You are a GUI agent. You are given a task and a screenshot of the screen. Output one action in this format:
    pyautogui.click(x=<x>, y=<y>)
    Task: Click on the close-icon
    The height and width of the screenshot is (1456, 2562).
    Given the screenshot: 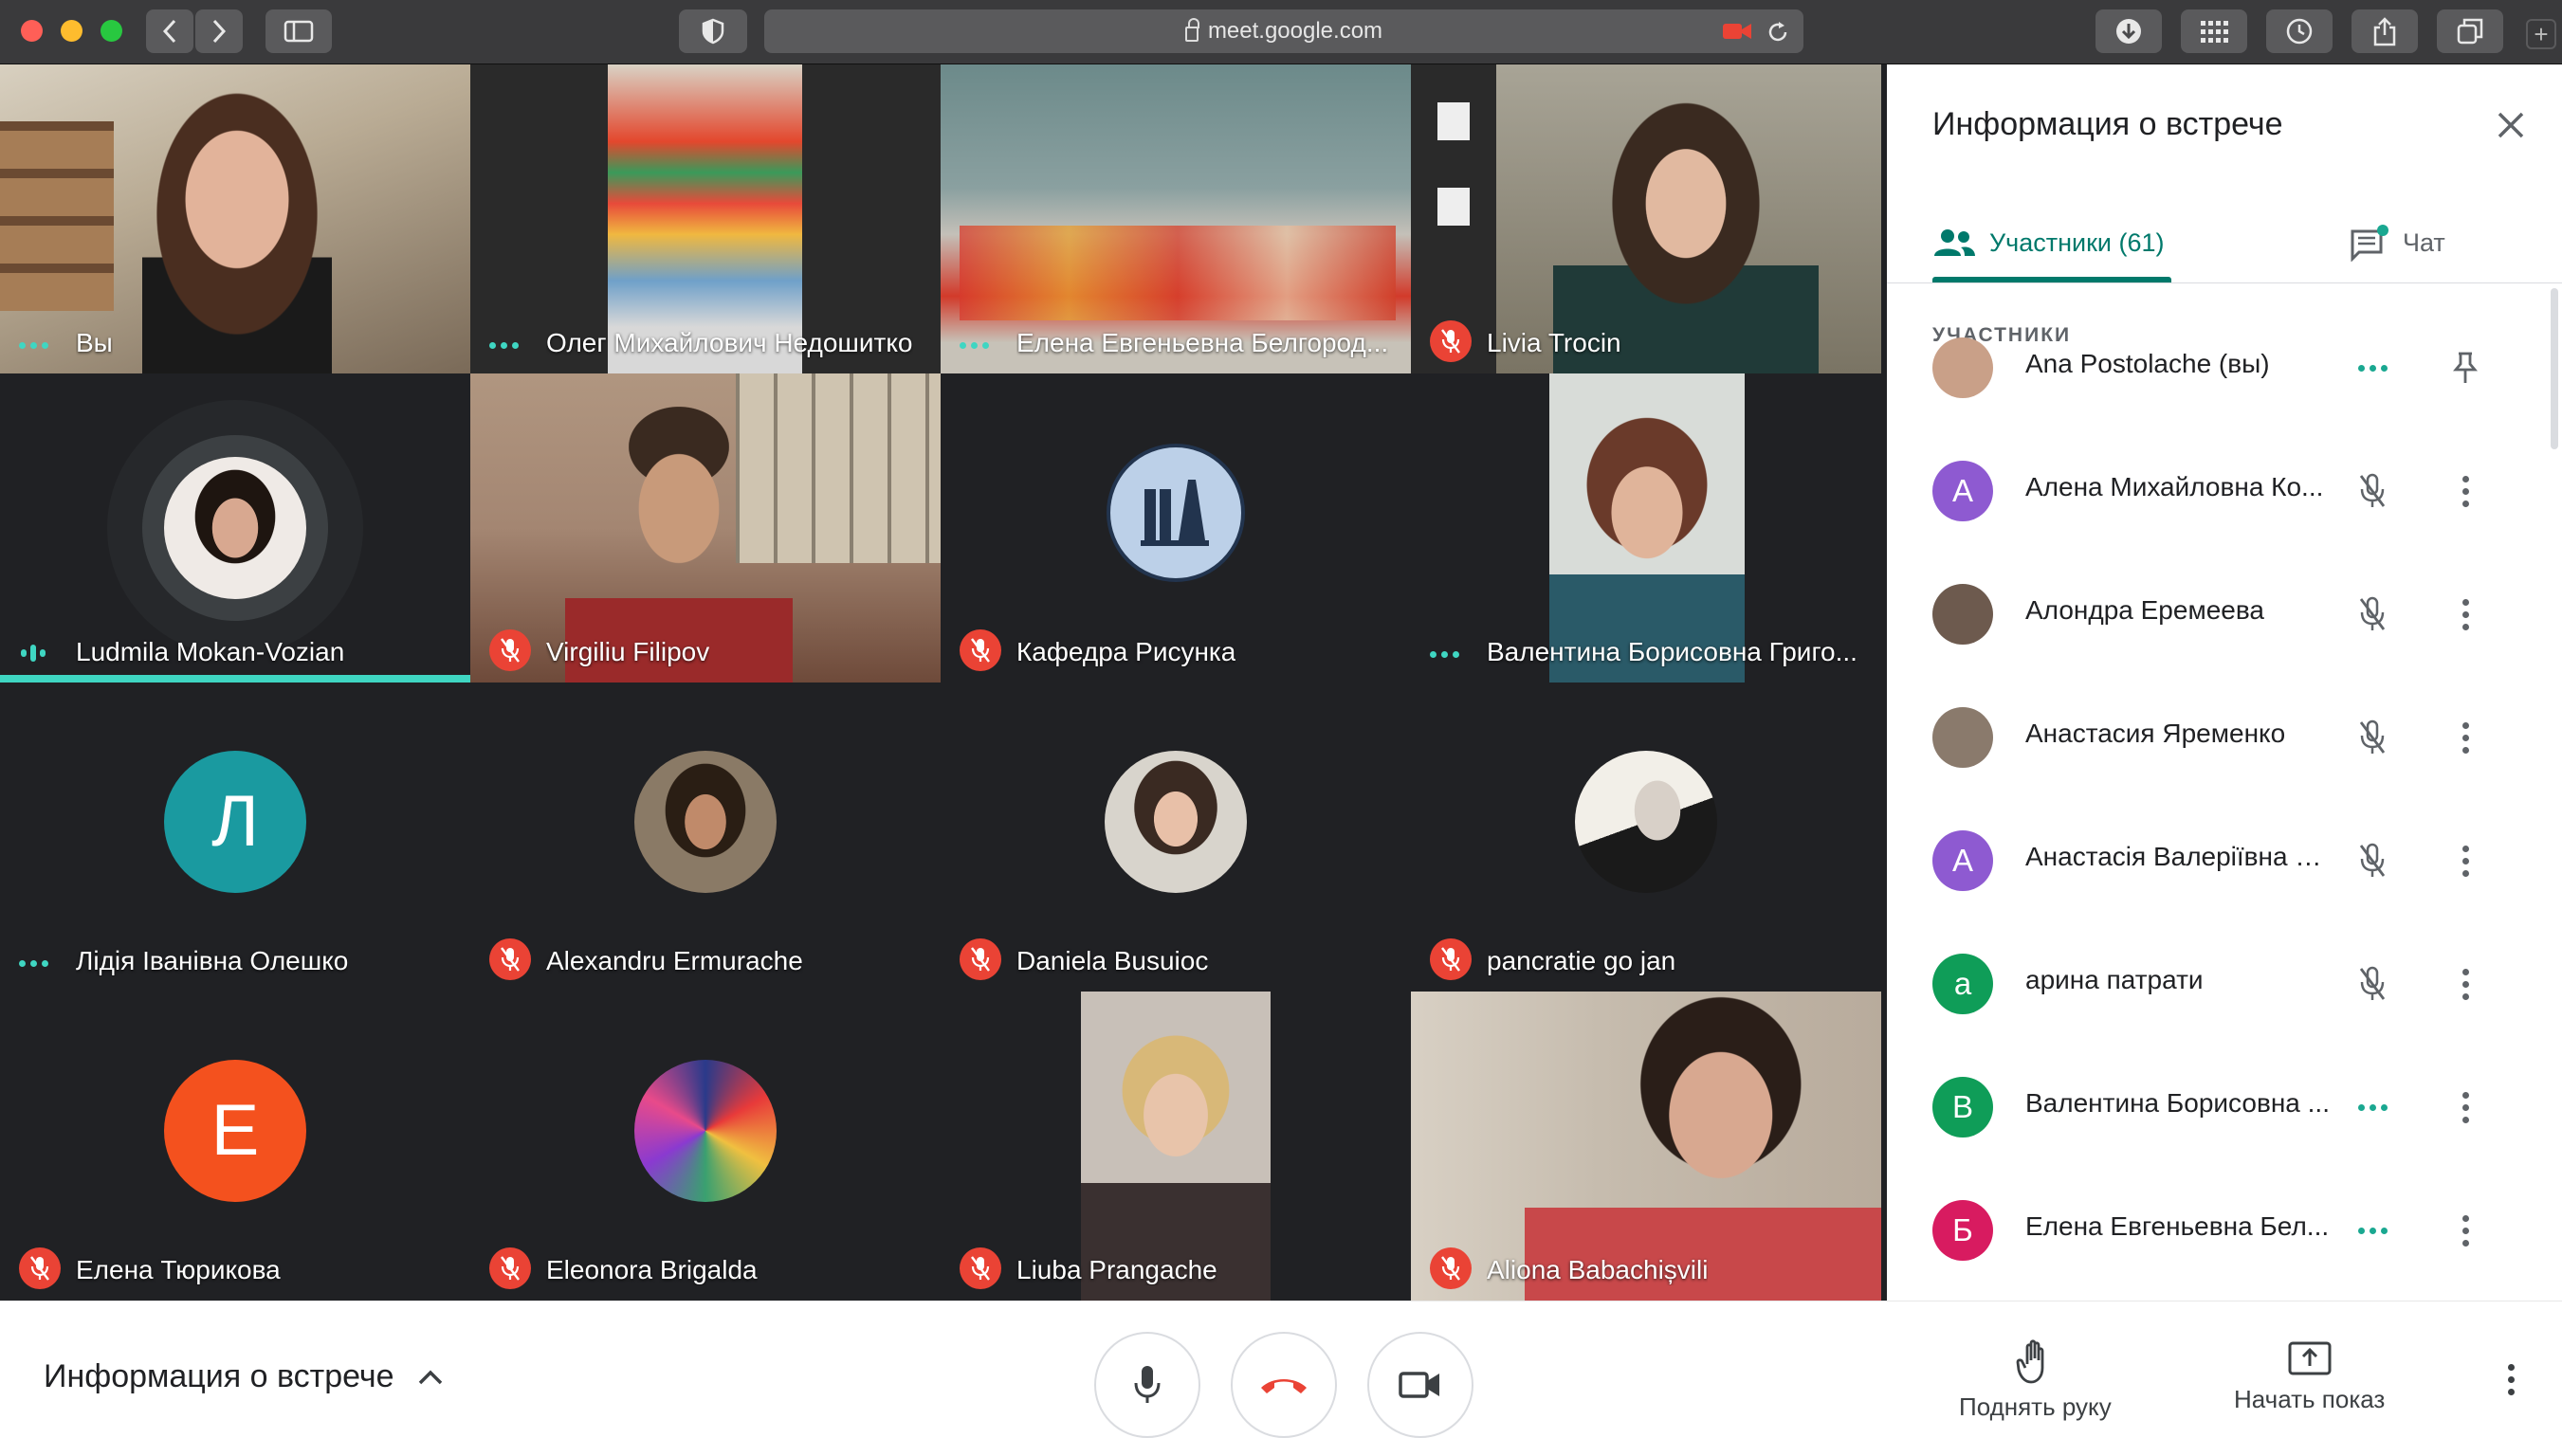 What is the action you would take?
    pyautogui.click(x=2511, y=125)
    